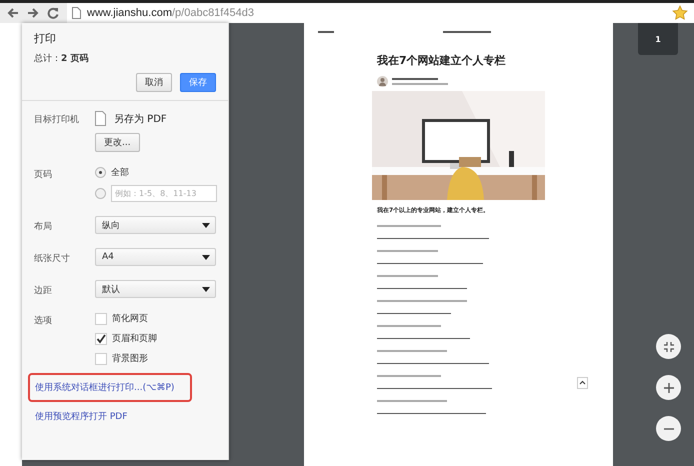 Image resolution: width=694 pixels, height=466 pixels. What do you see at coordinates (13, 13) in the screenshot?
I see `back-icon` at bounding box center [13, 13].